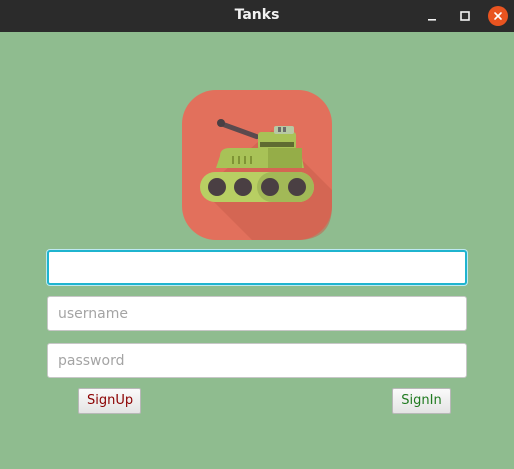 The image size is (514, 469). What do you see at coordinates (257, 313) in the screenshot?
I see `username-input` at bounding box center [257, 313].